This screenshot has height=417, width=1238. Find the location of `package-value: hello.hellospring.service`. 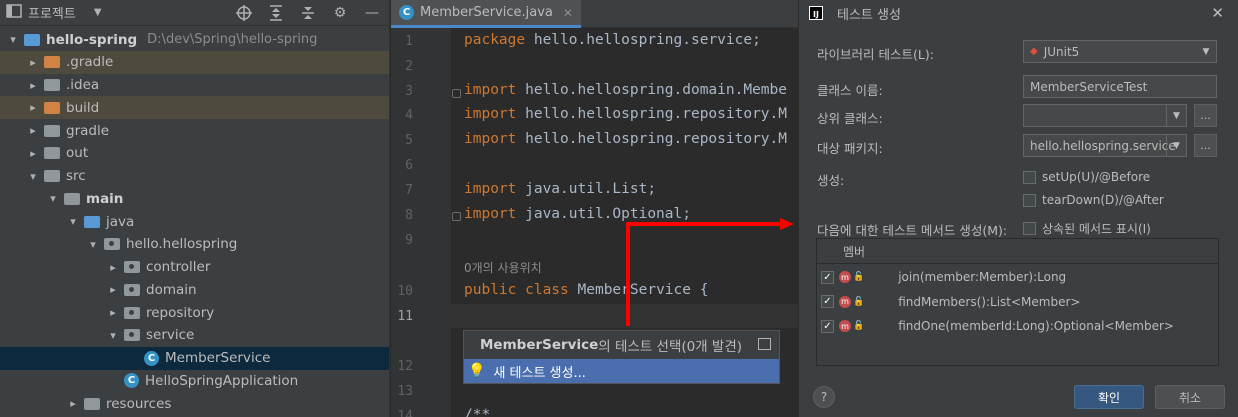

package-value: hello.hellospring.service is located at coordinates (1103, 145).